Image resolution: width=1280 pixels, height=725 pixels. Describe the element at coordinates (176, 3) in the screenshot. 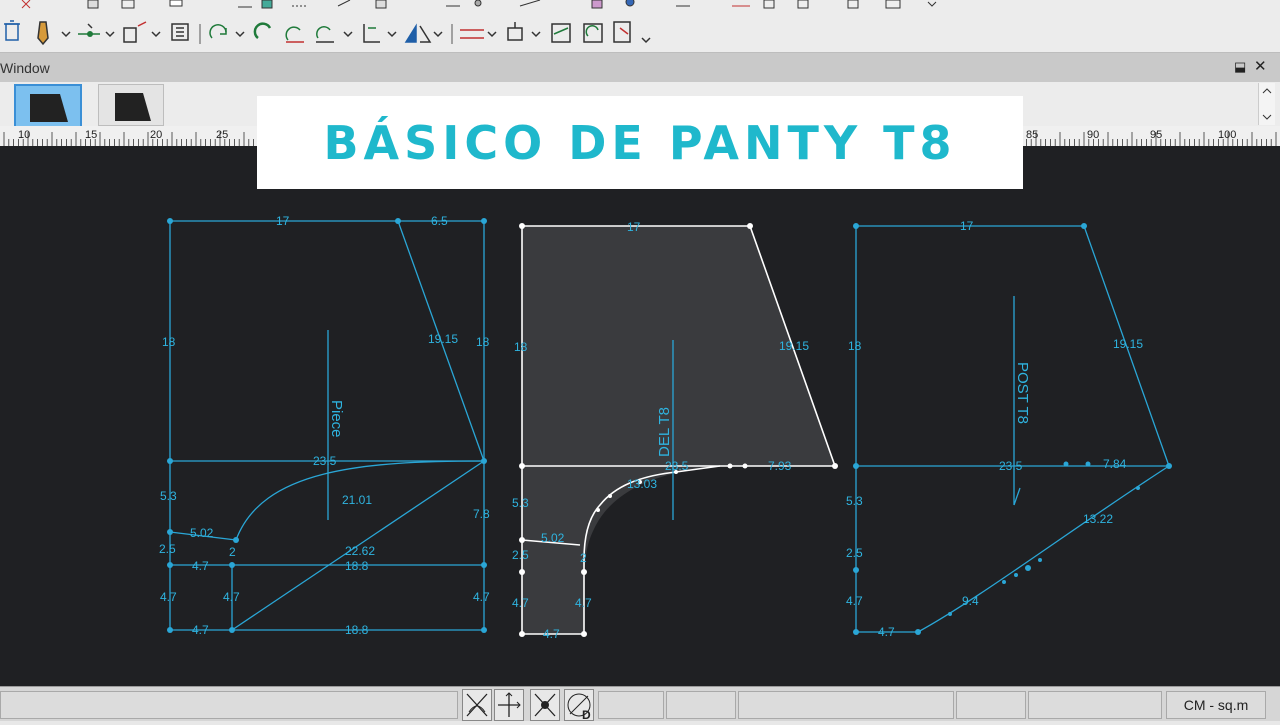

I see `file-icon` at that location.